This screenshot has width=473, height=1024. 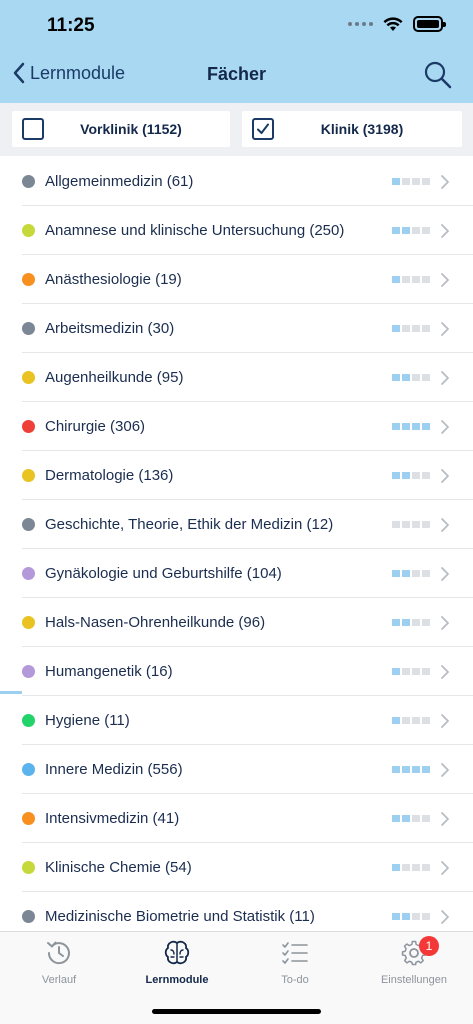 I want to click on subject-row: Hals-Nasen-Ohrenheilkunde (96), so click(x=247, y=622).